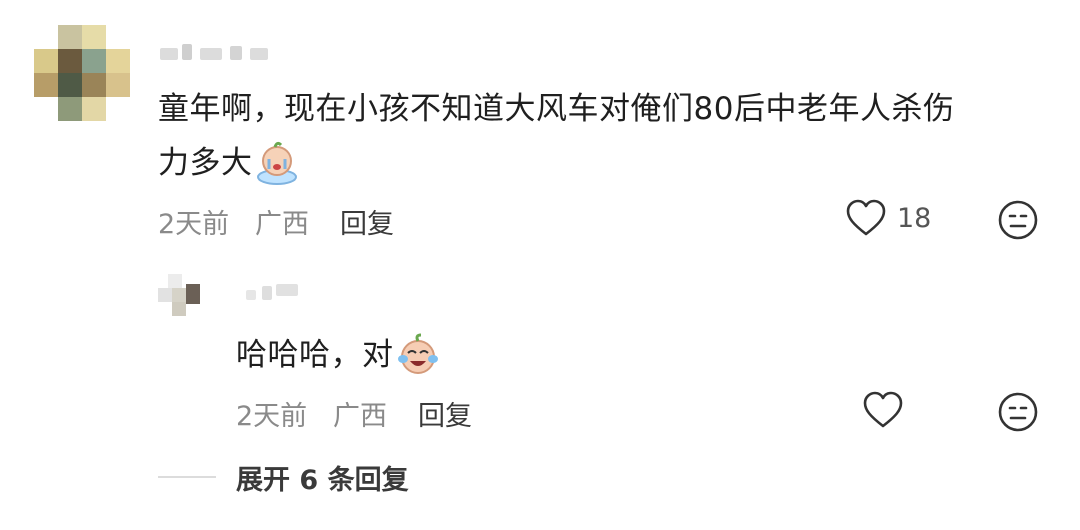 The width and height of the screenshot is (1080, 530). Describe the element at coordinates (183, 299) in the screenshot. I see `reply-avatar` at that location.